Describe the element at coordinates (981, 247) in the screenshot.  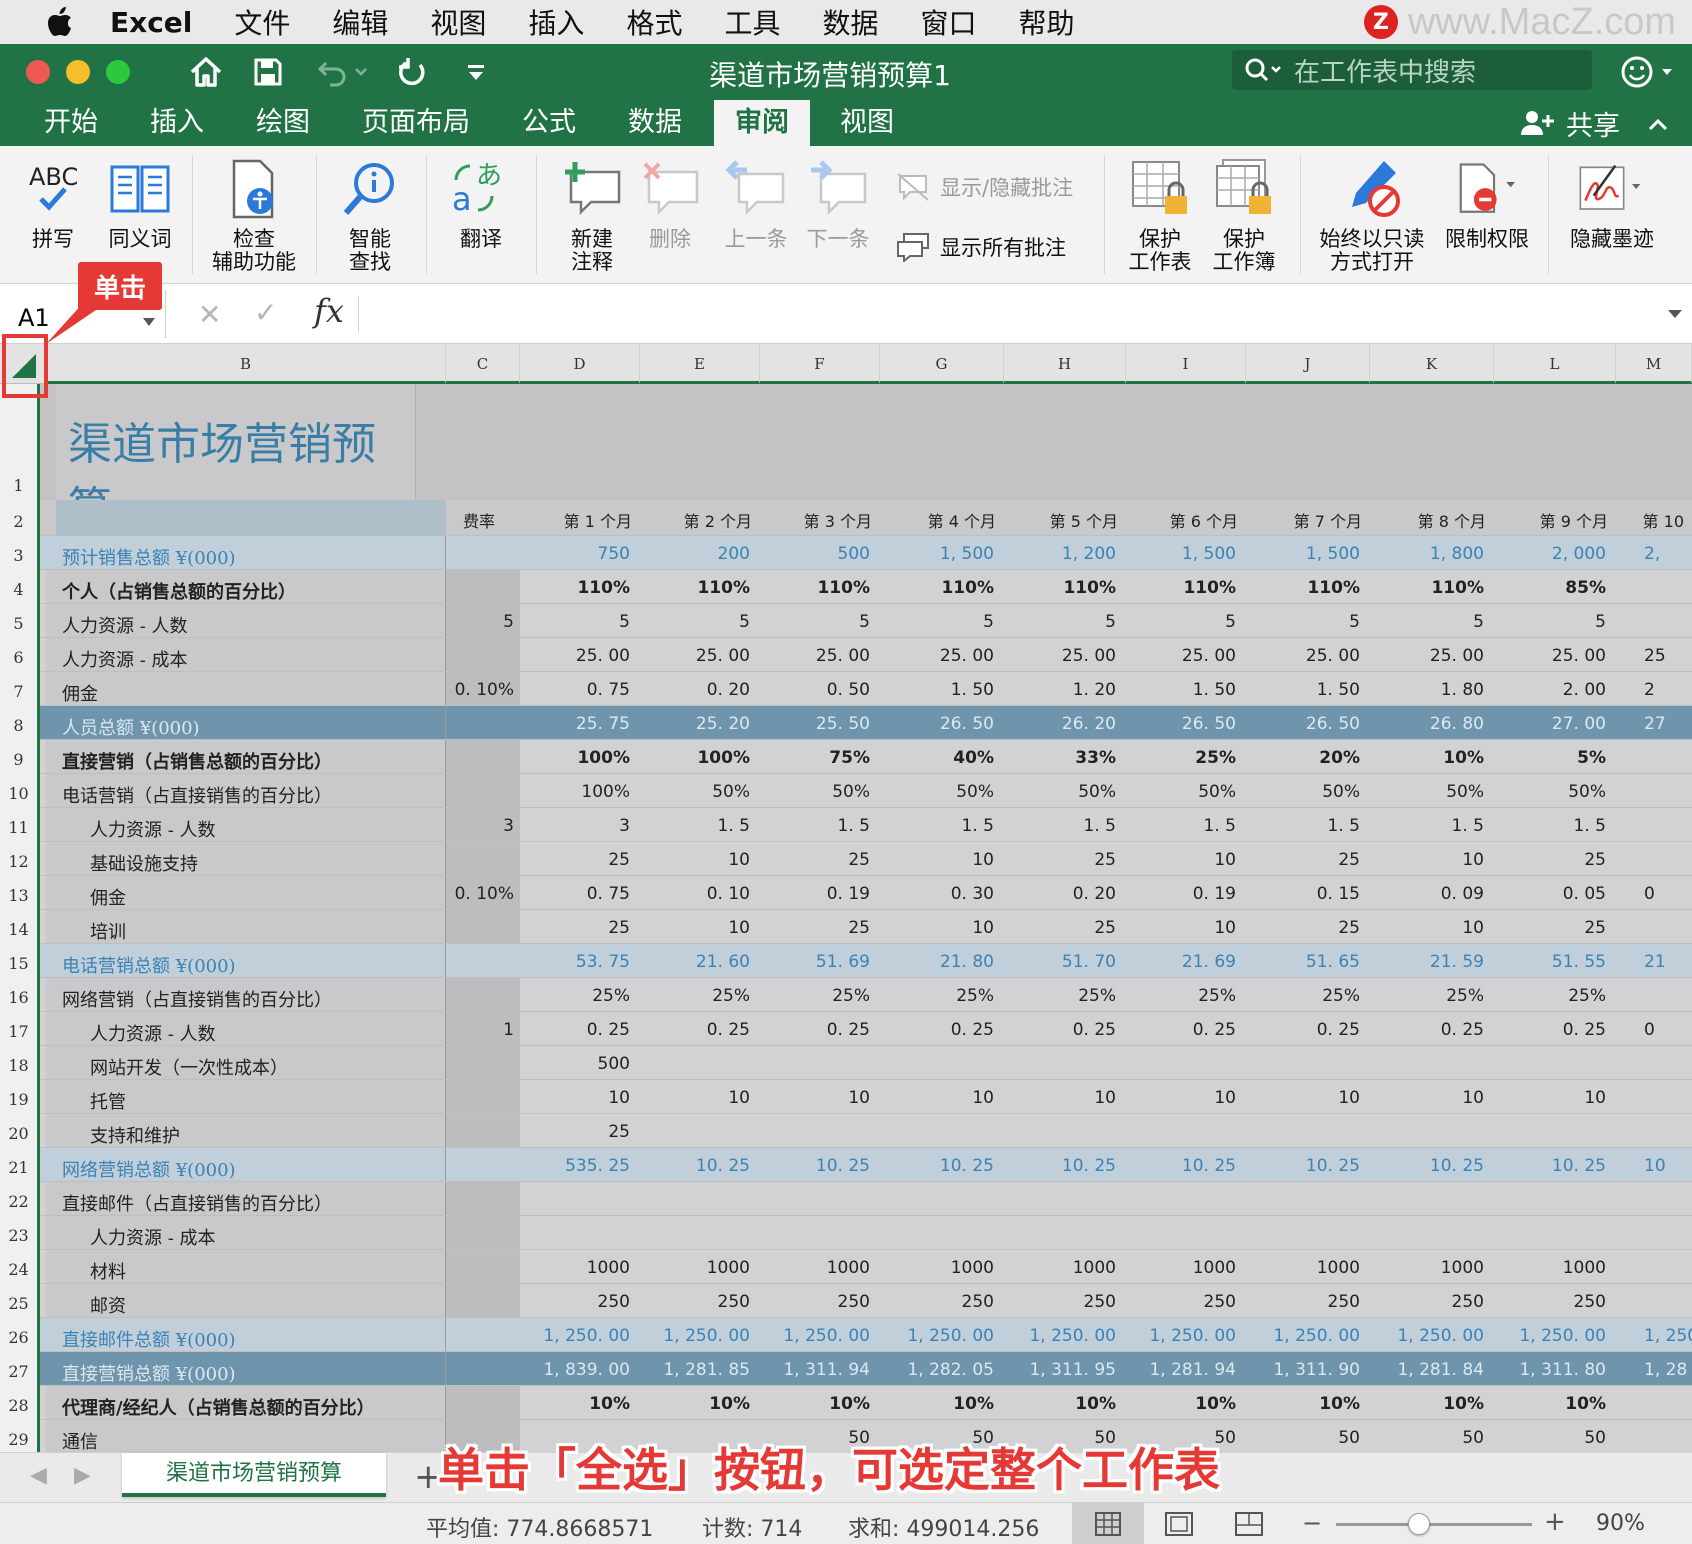
I see `show-all-comments-button: 显示所有批注` at that location.